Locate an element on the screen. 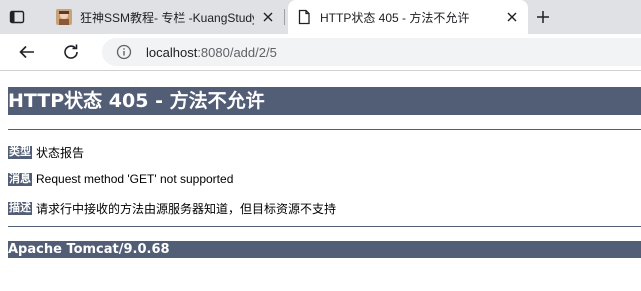 The image size is (641, 291). url-text: localhost:8080/add/2/5 is located at coordinates (211, 52).